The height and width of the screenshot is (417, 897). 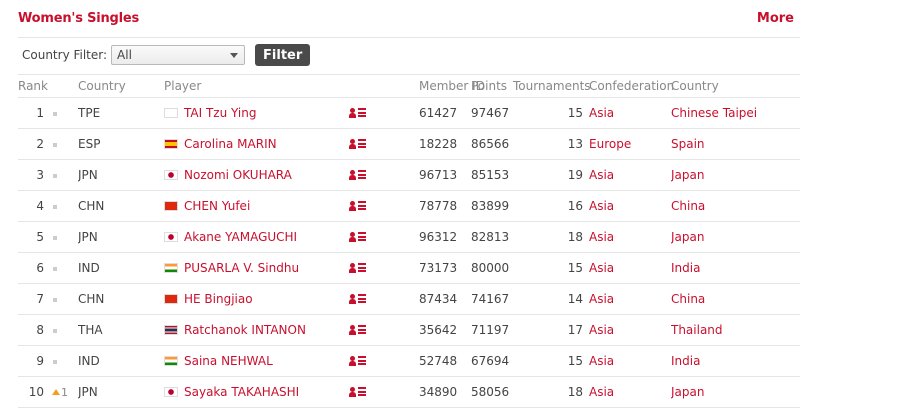 I want to click on player-cell: Saina NEHWAL, so click(x=256, y=361).